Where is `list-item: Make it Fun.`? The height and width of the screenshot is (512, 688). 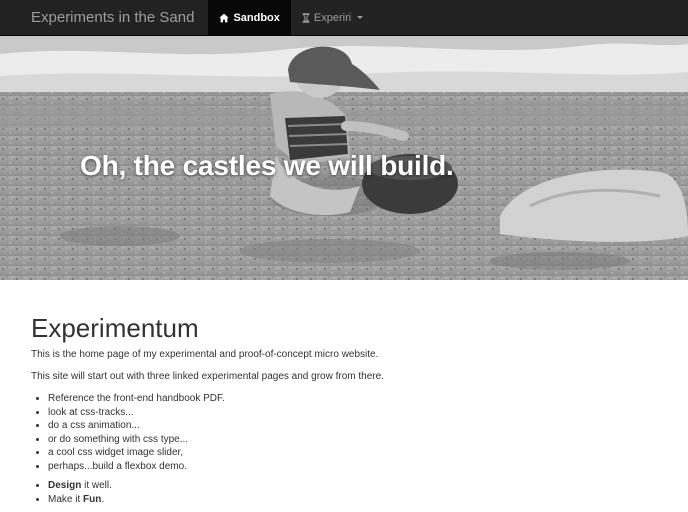
list-item: Make it Fun. is located at coordinates (349, 500).